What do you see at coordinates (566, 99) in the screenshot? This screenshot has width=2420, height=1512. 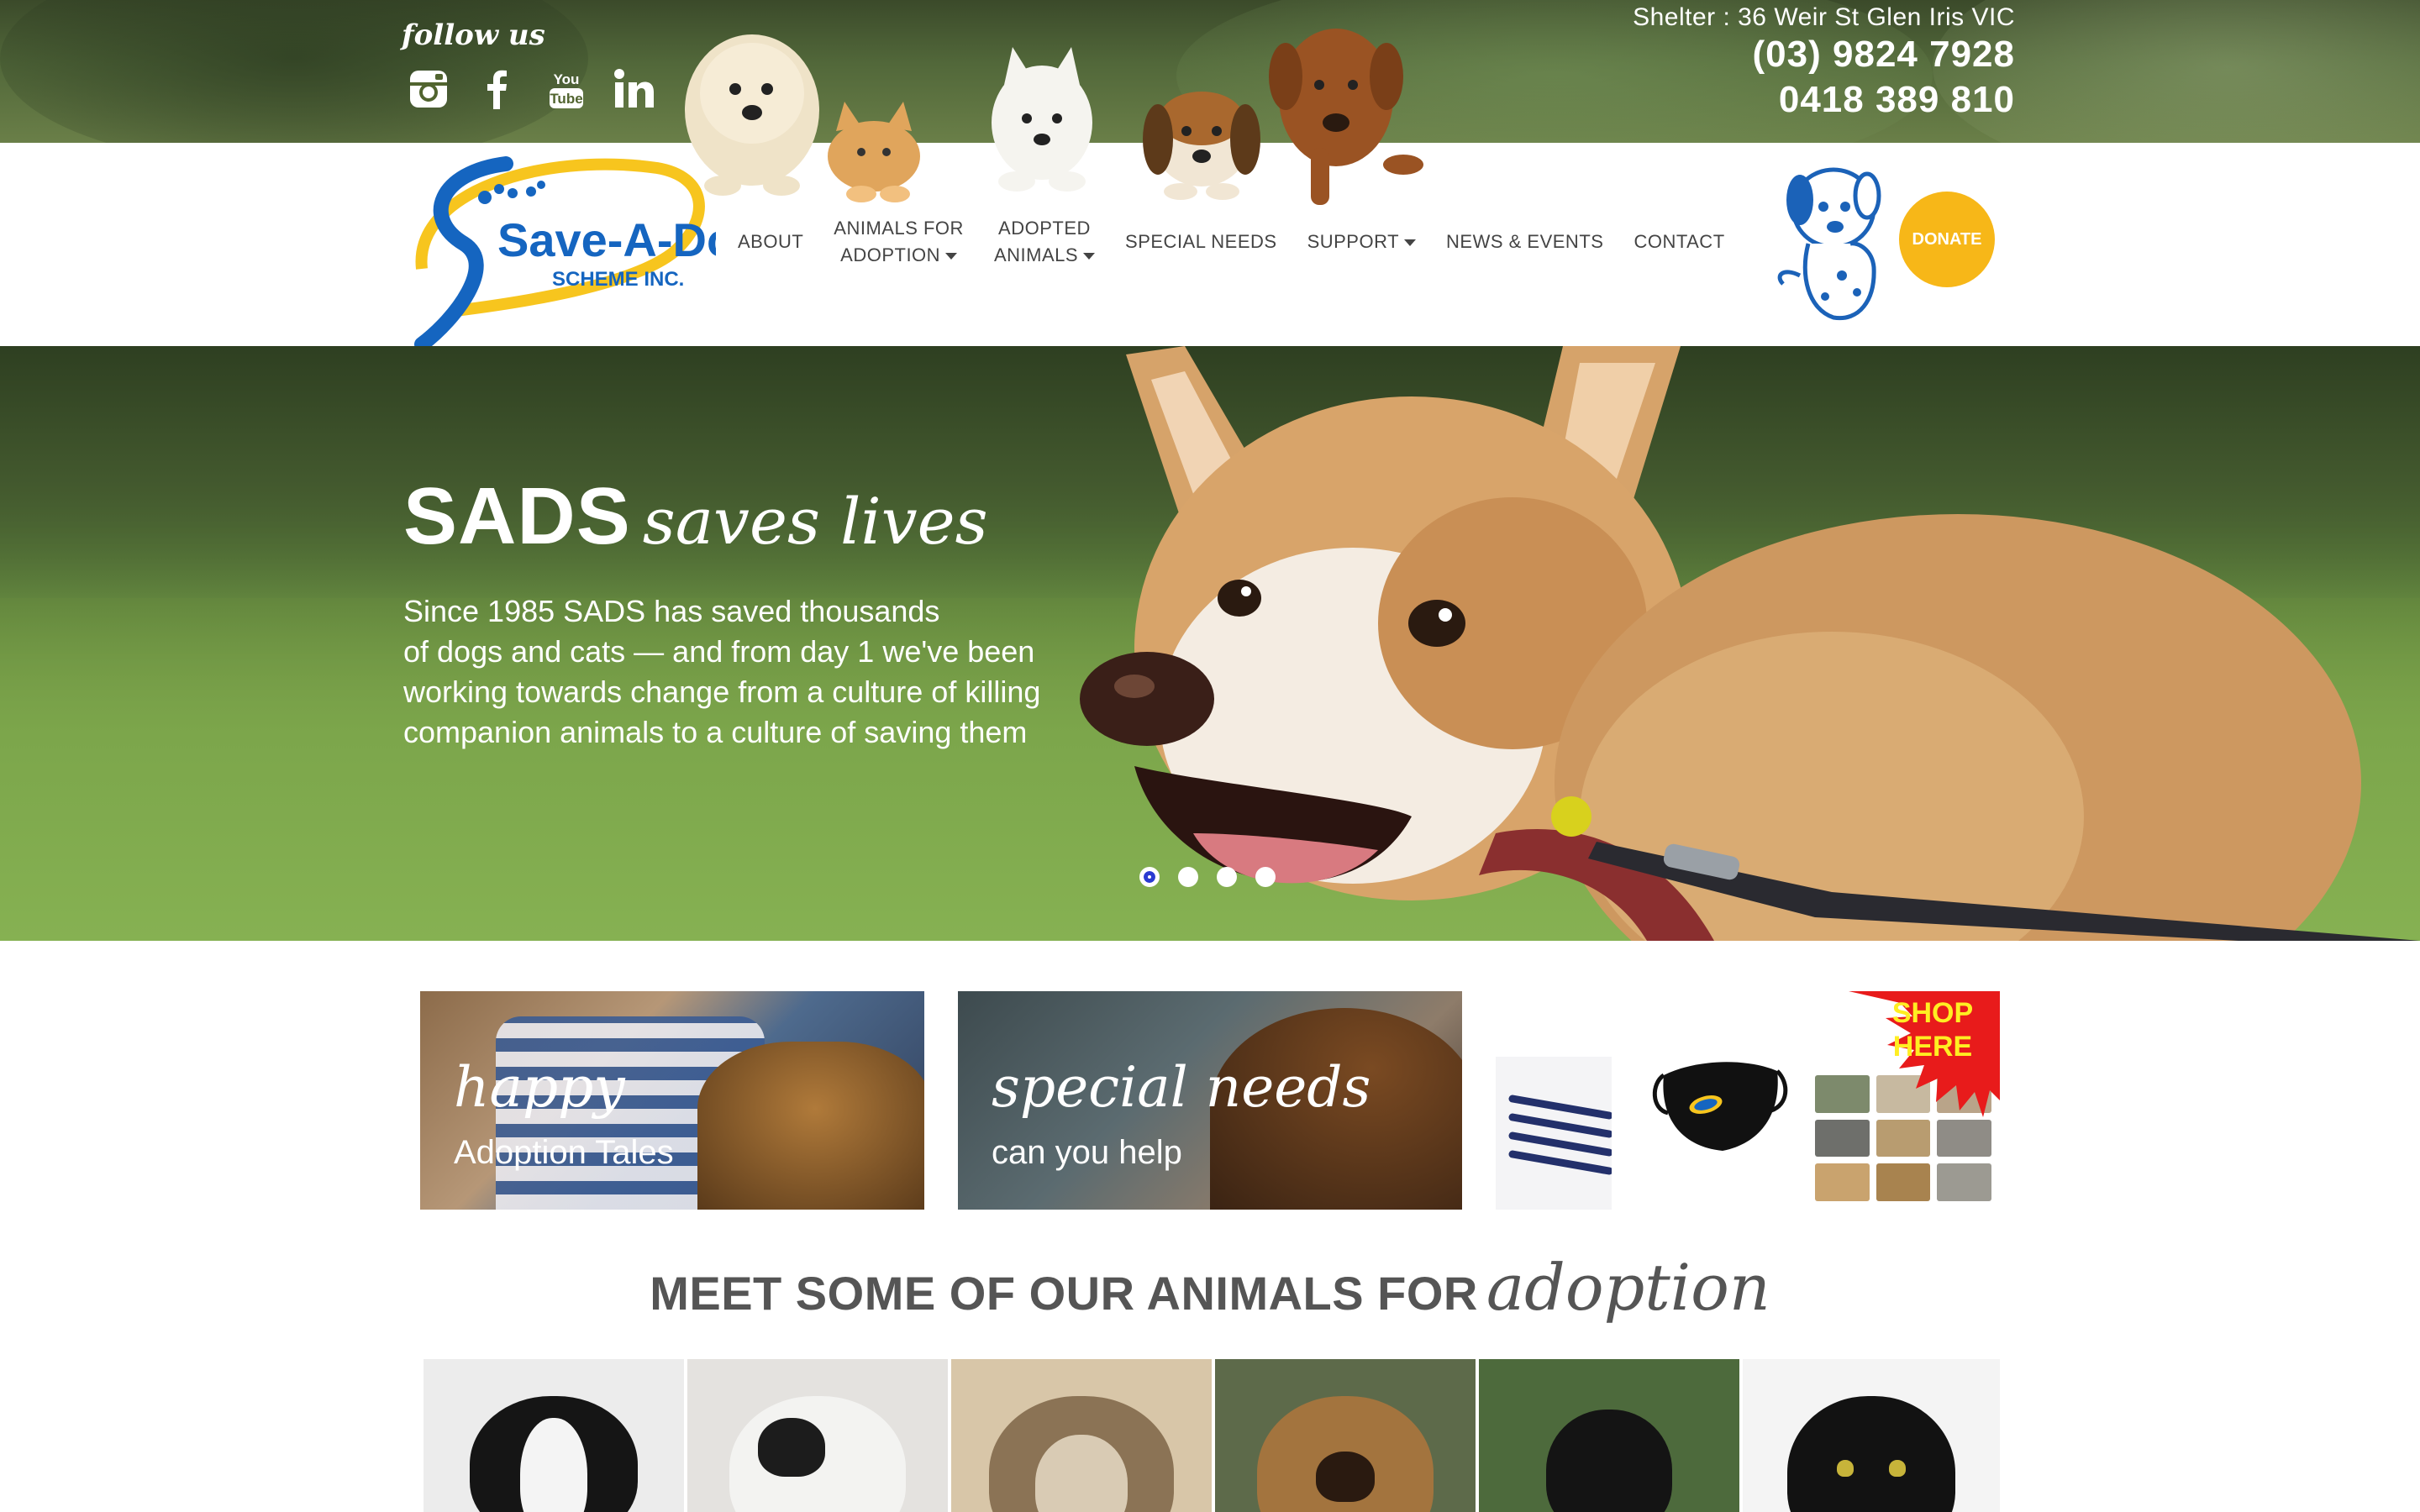 I see `svg-text: Tube` at bounding box center [566, 99].